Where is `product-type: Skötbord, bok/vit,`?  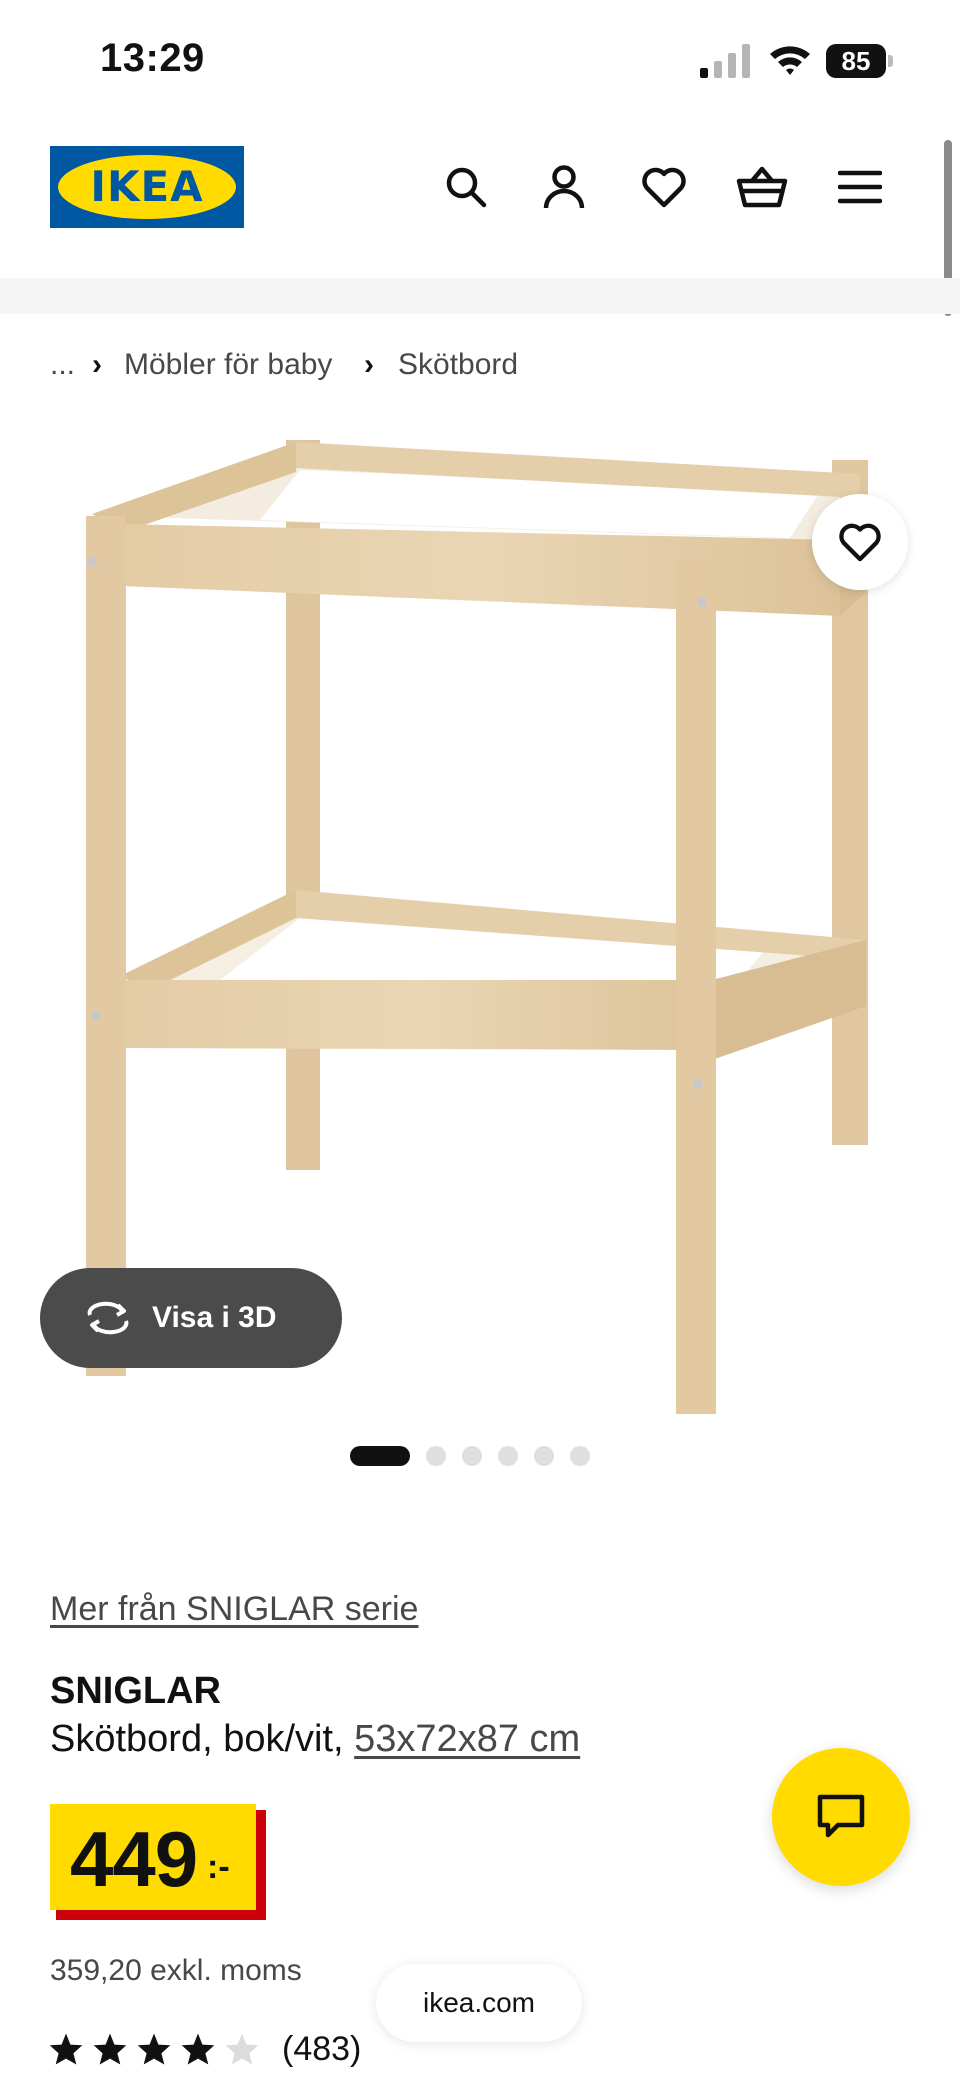
product-type: Skötbord, bok/vit, is located at coordinates (202, 1739).